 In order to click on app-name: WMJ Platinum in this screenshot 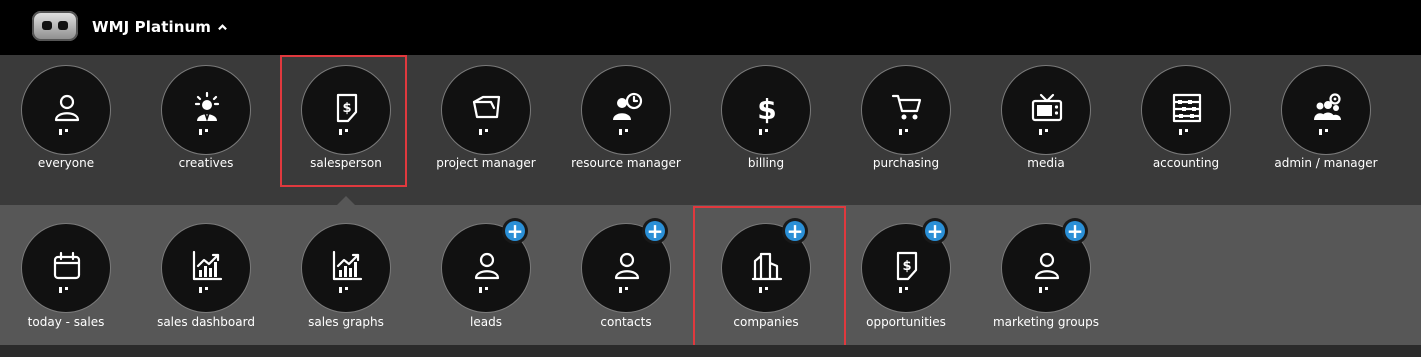, I will do `click(152, 27)`.